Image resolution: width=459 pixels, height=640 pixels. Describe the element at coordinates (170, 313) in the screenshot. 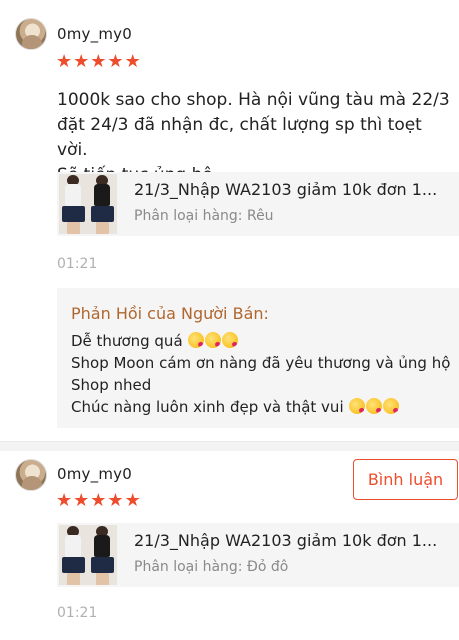

I see `seller-reply-title: Phản Hồi của Người Bán:` at that location.